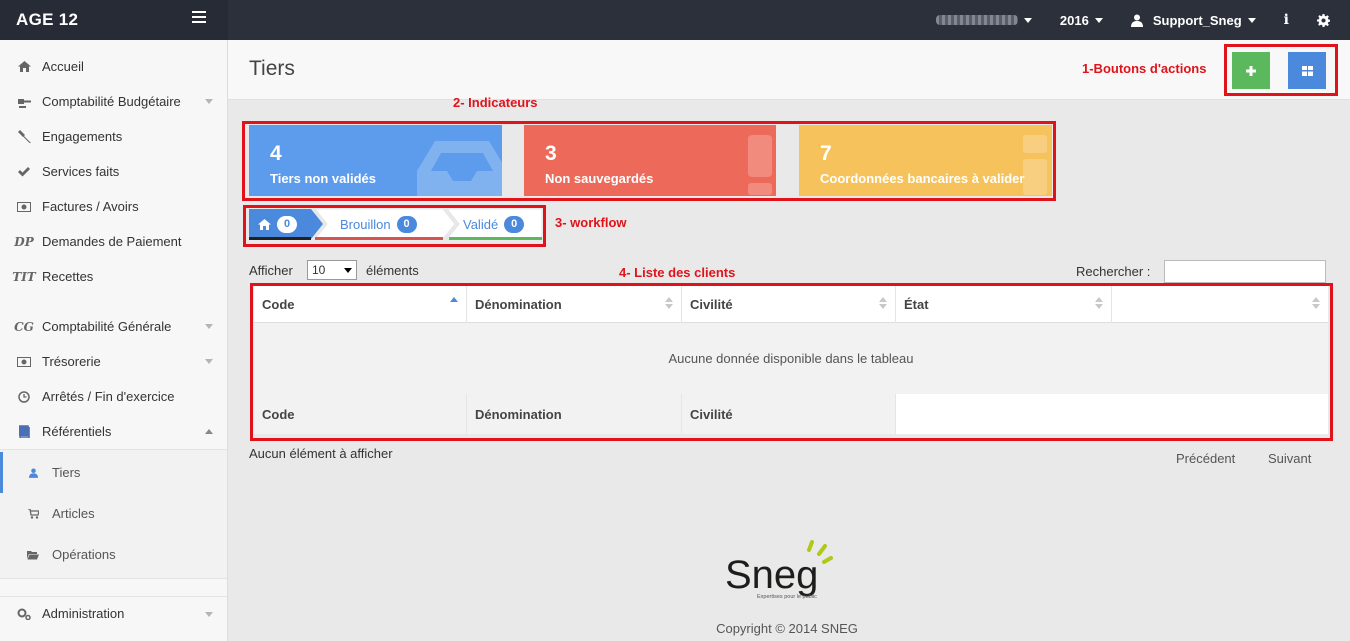 The image size is (1350, 641). I want to click on next-page-button: Suivant, so click(1289, 458).